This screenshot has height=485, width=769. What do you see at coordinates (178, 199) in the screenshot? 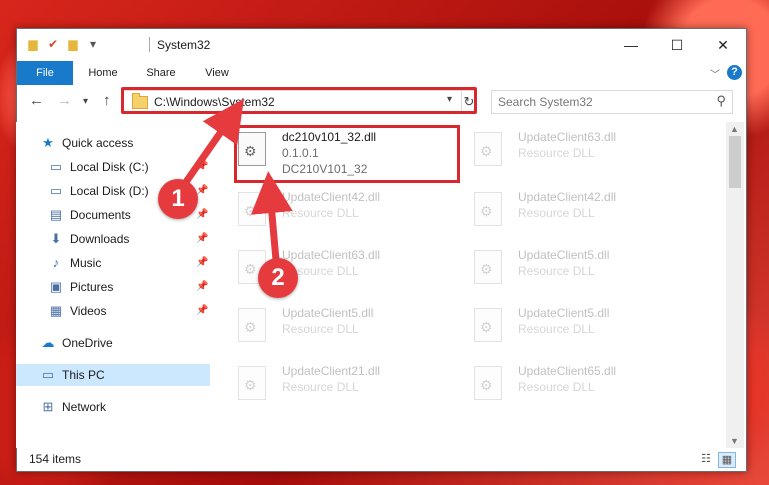
I see `step-marker-1: 1` at bounding box center [178, 199].